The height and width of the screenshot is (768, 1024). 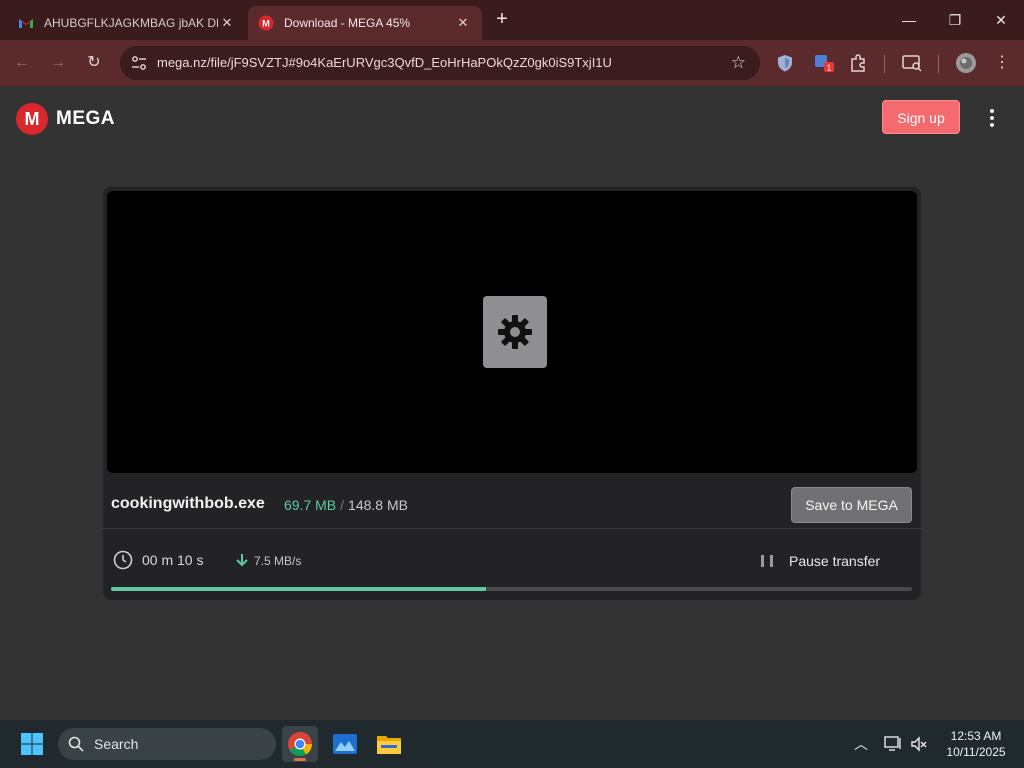 What do you see at coordinates (278, 561) in the screenshot?
I see `download-speed: 7.5 MB/s` at bounding box center [278, 561].